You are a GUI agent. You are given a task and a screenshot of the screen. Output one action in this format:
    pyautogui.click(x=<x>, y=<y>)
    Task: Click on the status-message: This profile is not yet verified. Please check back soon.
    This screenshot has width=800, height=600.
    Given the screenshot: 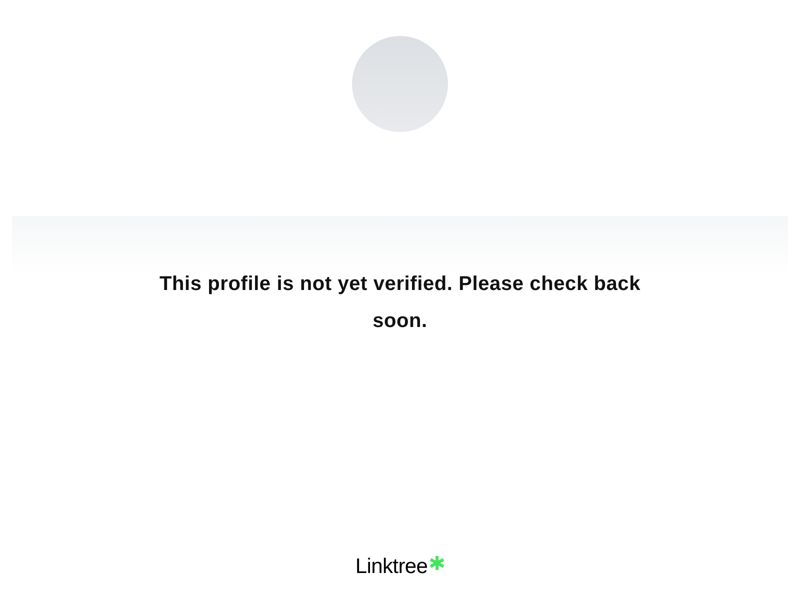 What is the action you would take?
    pyautogui.click(x=400, y=303)
    